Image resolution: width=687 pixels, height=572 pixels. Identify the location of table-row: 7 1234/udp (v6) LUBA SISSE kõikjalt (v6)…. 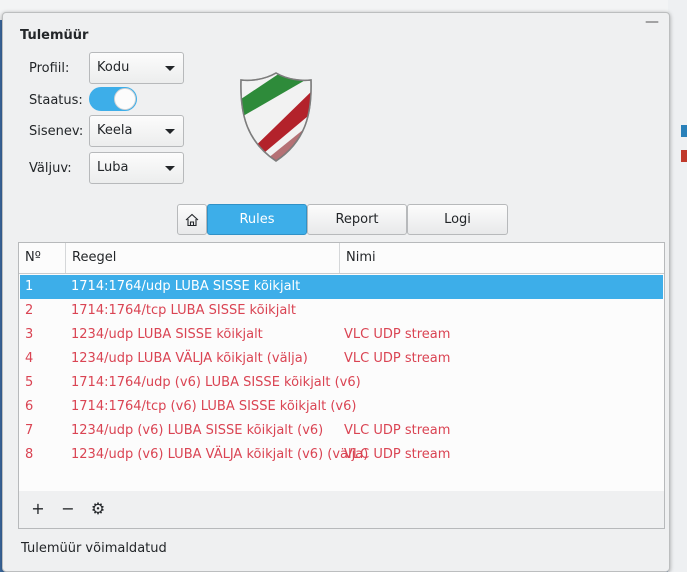
(341, 431).